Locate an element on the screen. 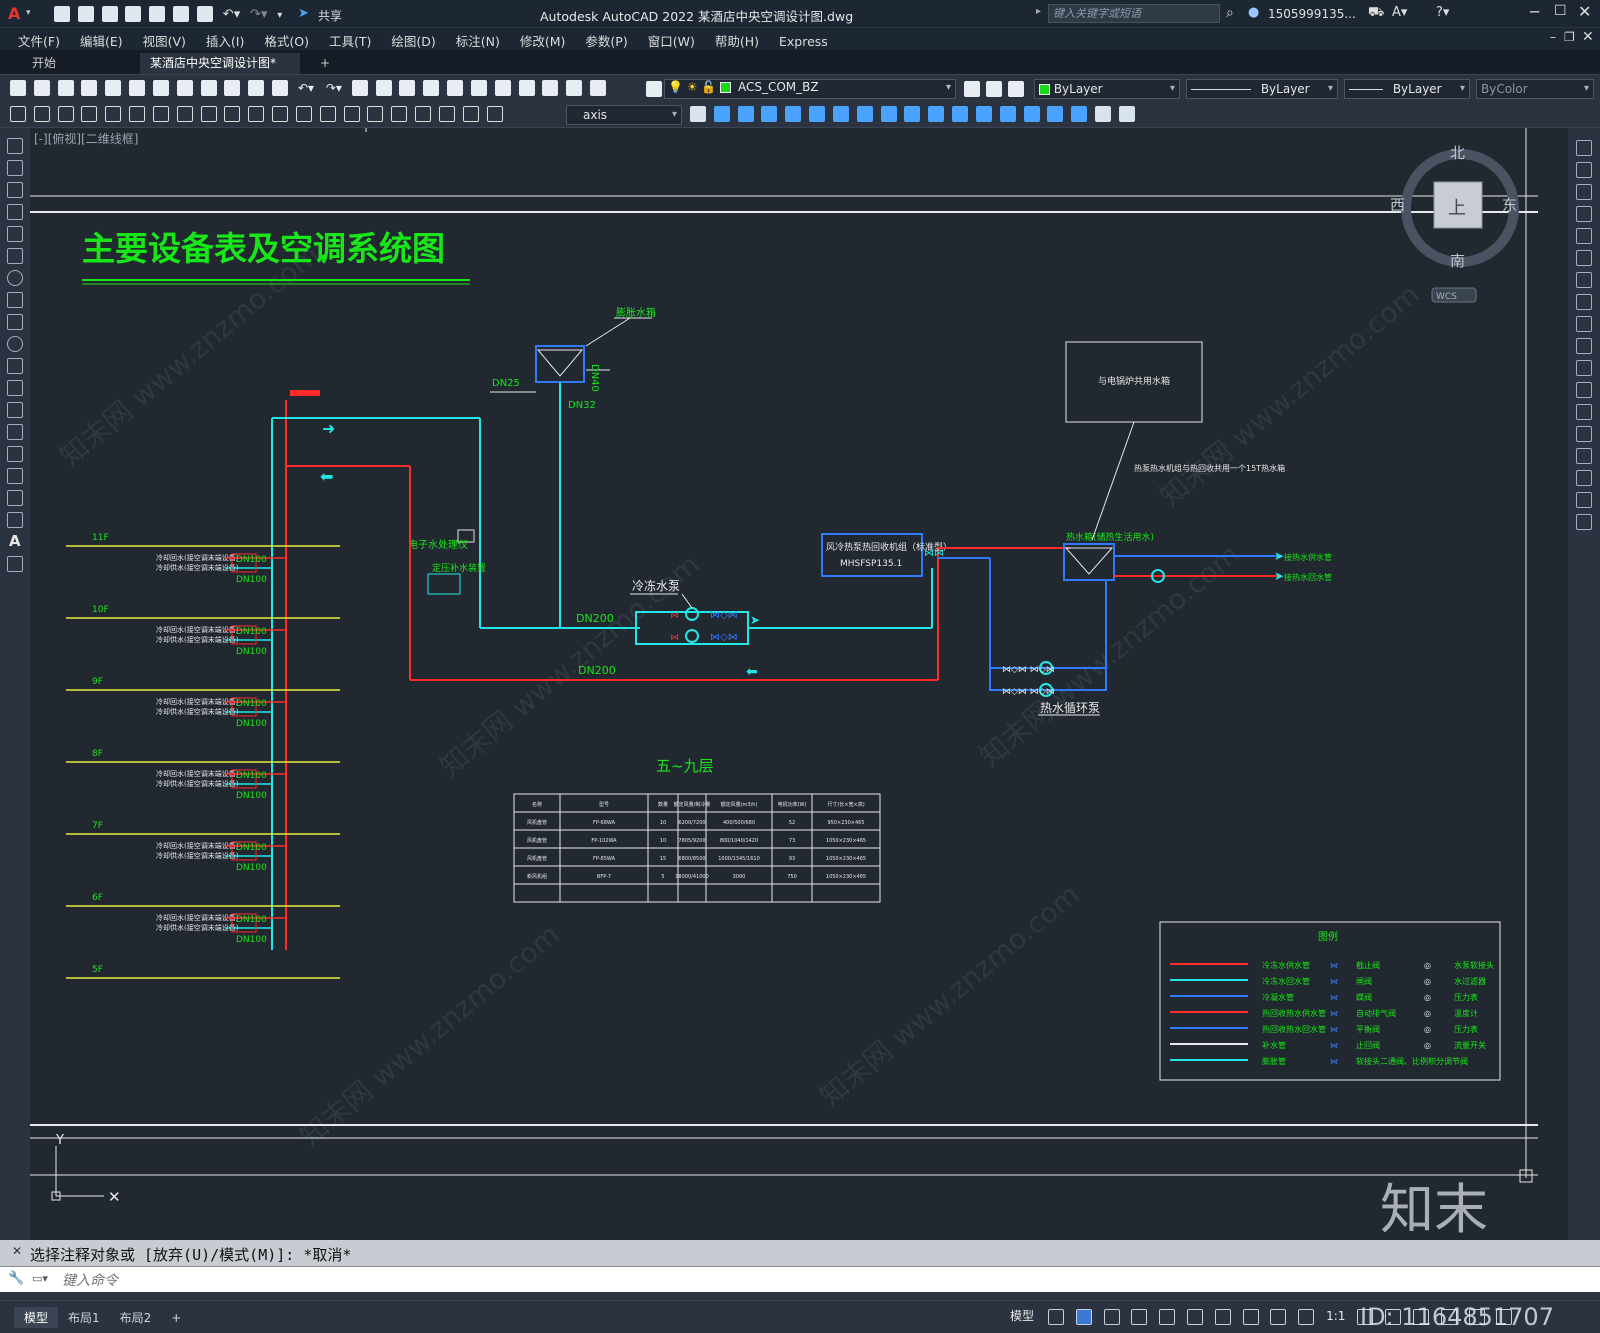  design-center-icon is located at coordinates (478, 88).